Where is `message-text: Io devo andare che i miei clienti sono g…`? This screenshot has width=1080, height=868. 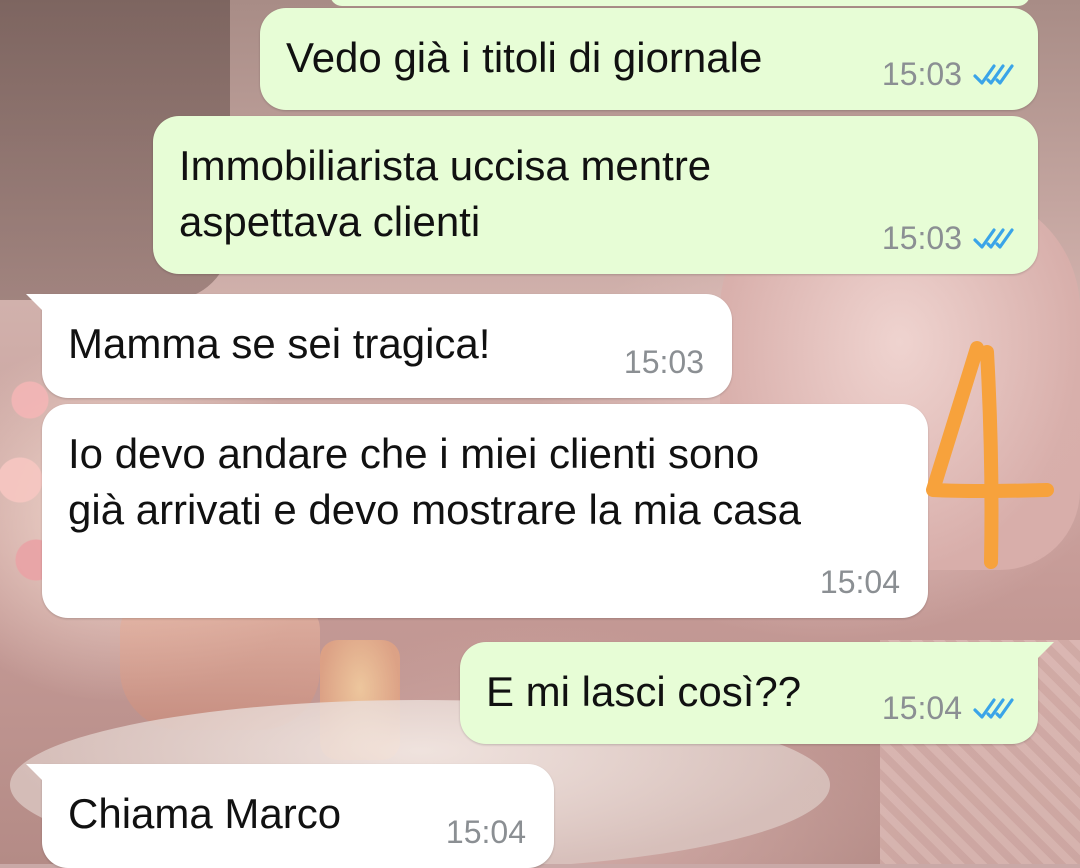
message-text: Io devo andare che i miei clienti sono g… is located at coordinates (434, 481).